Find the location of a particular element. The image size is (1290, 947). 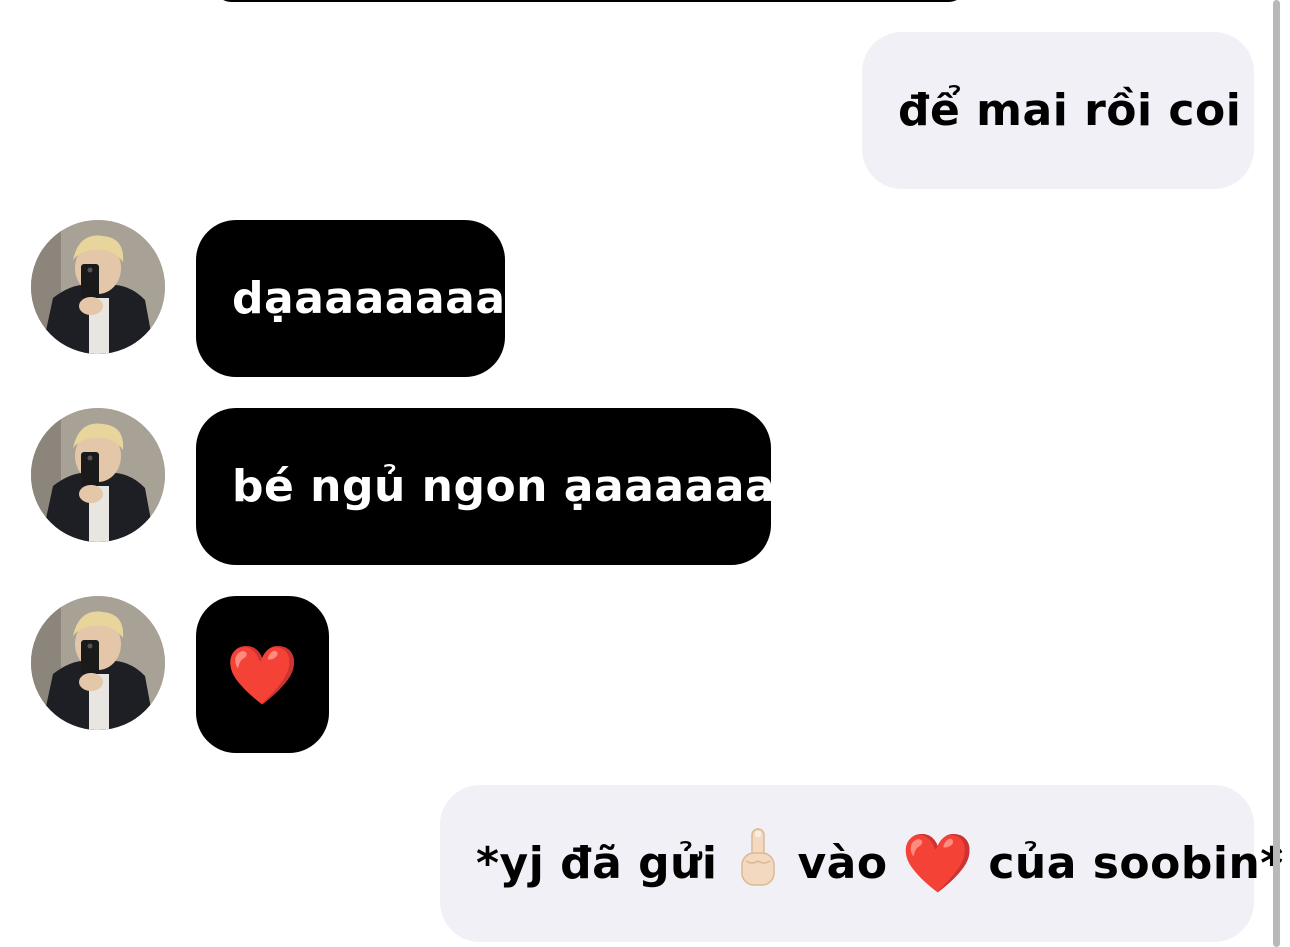

middle-finger-emoji-icon is located at coordinates (758, 863).